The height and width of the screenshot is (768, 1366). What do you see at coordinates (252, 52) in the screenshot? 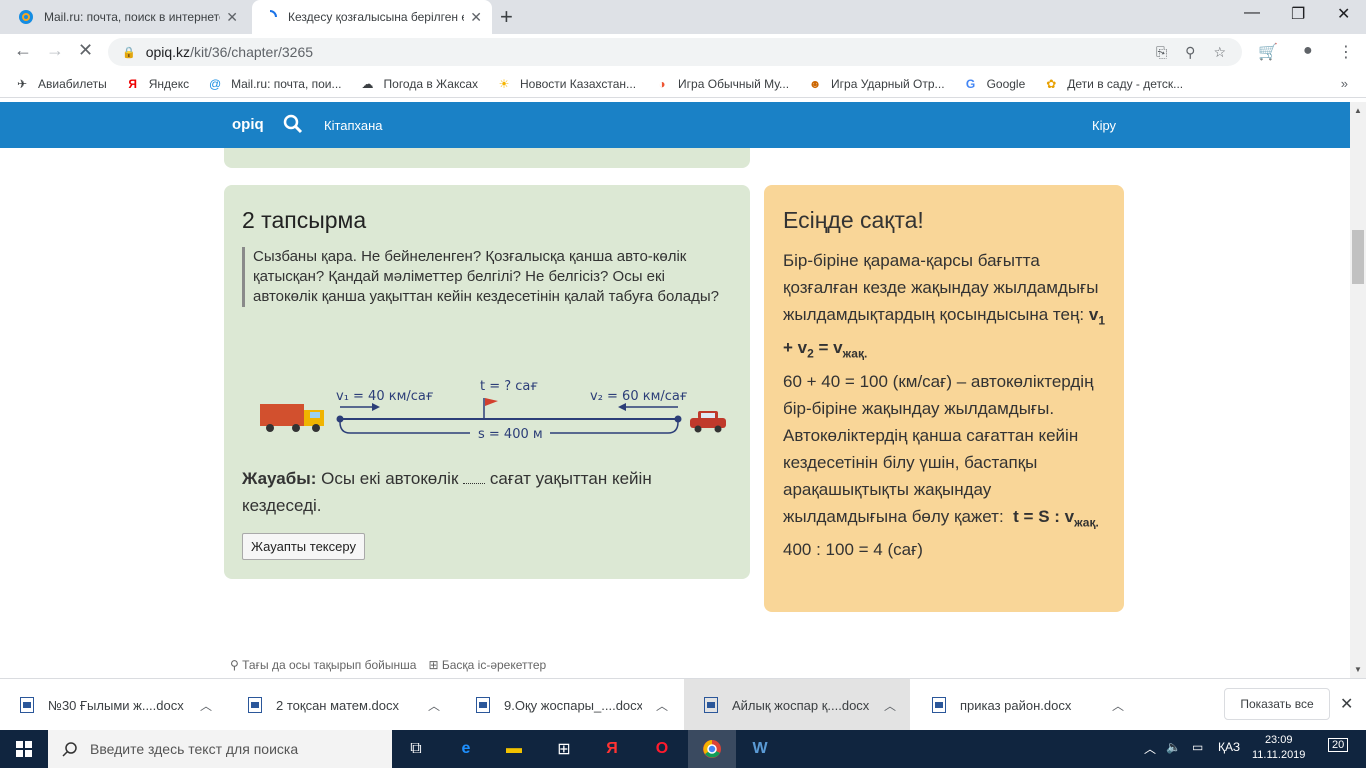
I see `url-path: /kit/36/chapter/3265` at bounding box center [252, 52].